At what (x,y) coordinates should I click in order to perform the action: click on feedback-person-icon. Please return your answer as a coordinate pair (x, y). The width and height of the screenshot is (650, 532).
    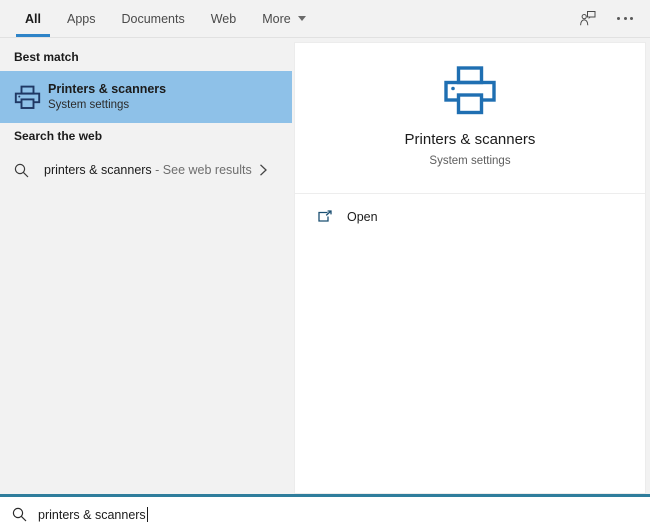
    Looking at the image, I should click on (587, 19).